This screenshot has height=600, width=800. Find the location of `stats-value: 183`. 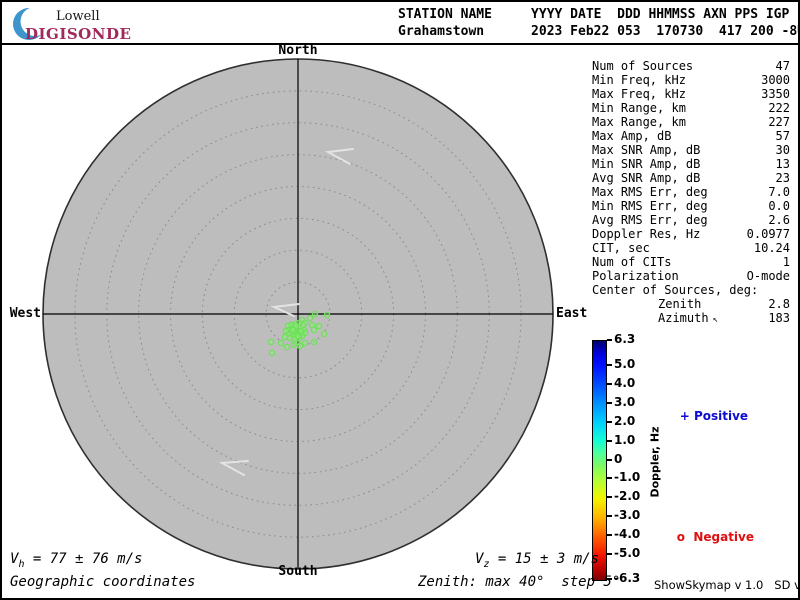

stats-value: 183 is located at coordinates (779, 318).